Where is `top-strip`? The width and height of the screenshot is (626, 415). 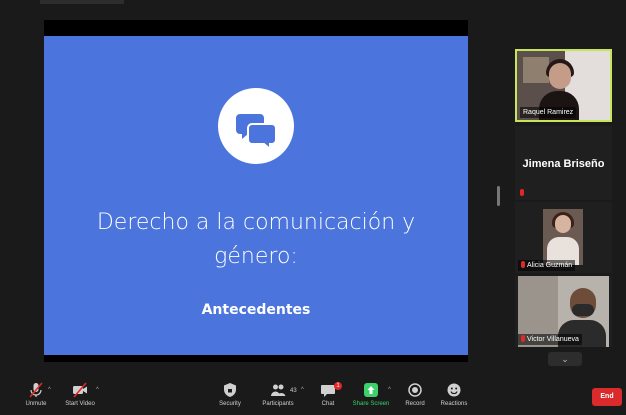
top-strip is located at coordinates (313, 4).